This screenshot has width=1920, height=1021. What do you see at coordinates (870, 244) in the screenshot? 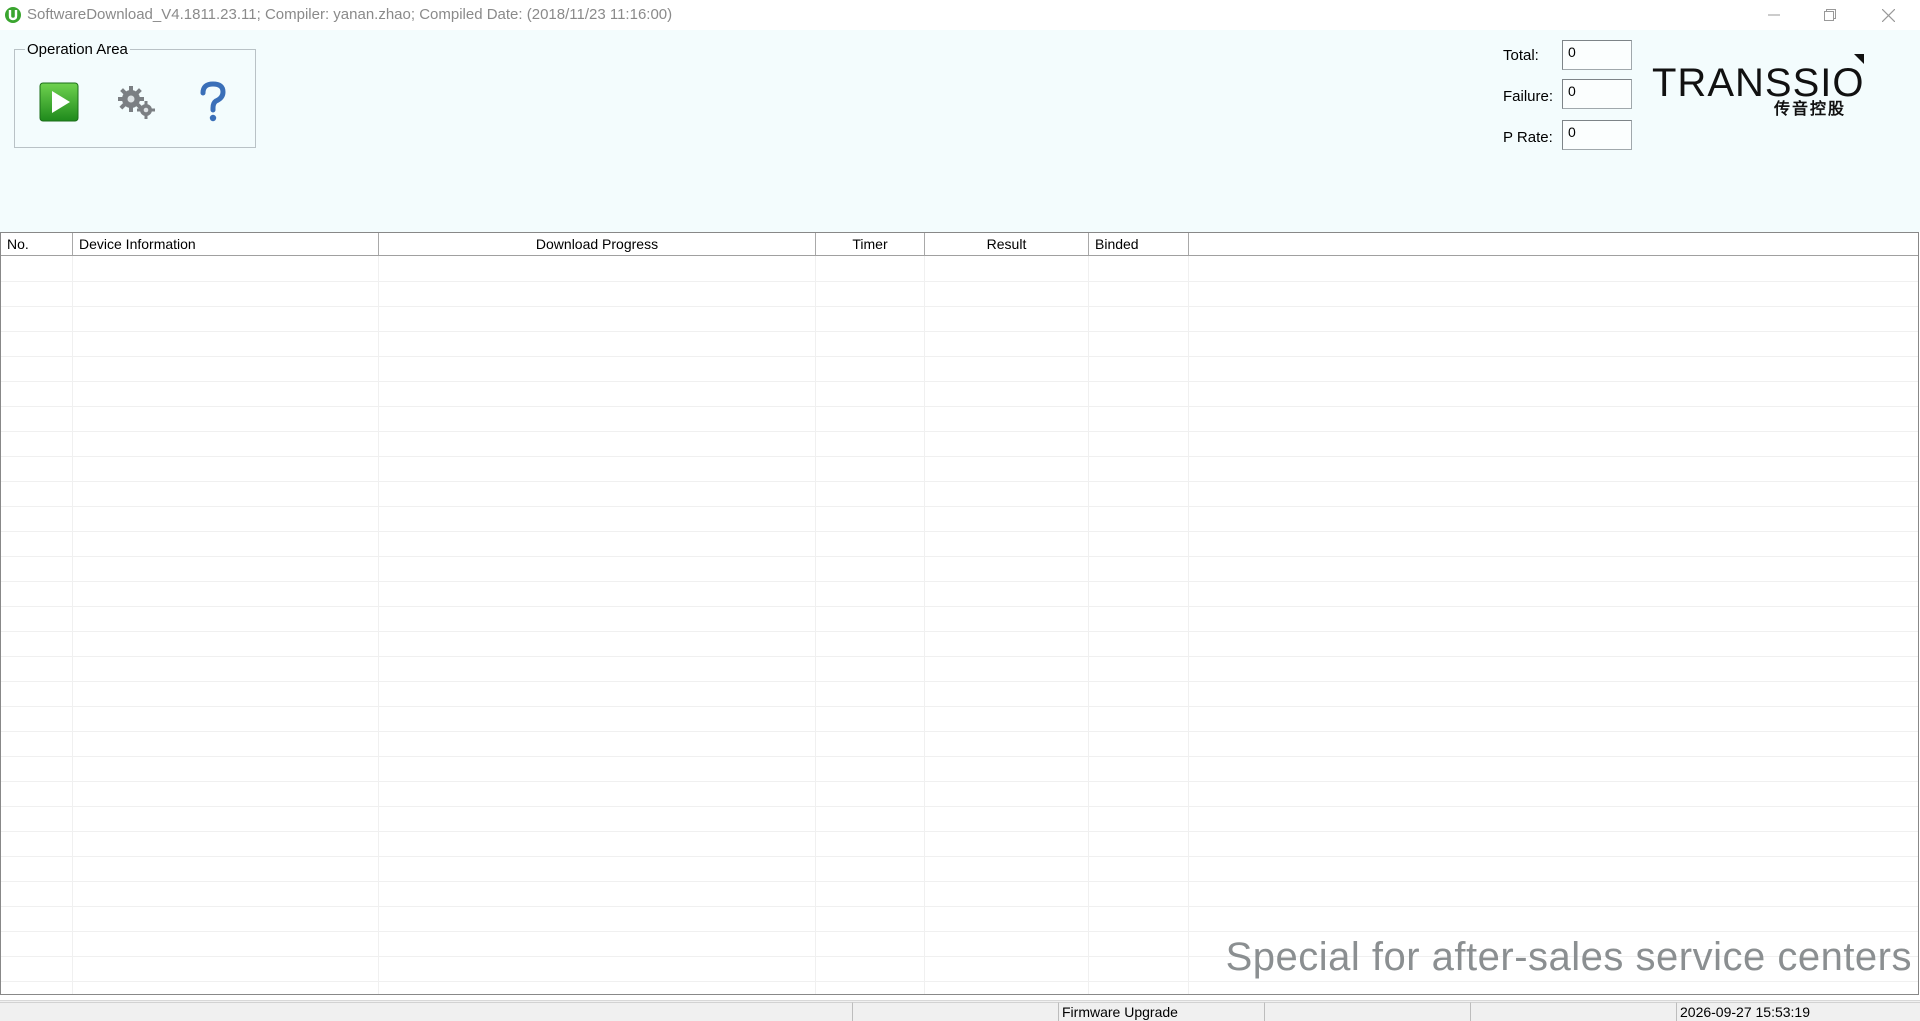
I see `column-header-timer: Timer` at bounding box center [870, 244].